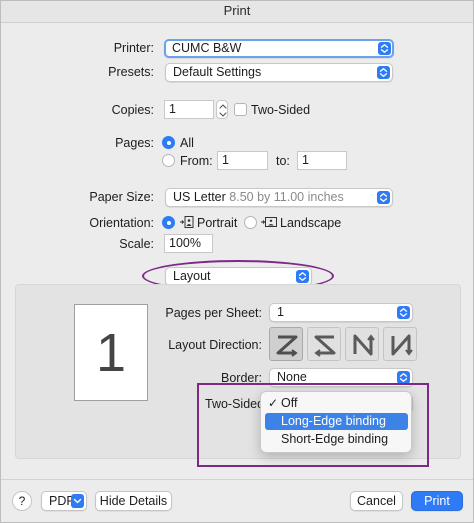 The image size is (474, 523). Describe the element at coordinates (22, 501) in the screenshot. I see `help-button: ?` at that location.